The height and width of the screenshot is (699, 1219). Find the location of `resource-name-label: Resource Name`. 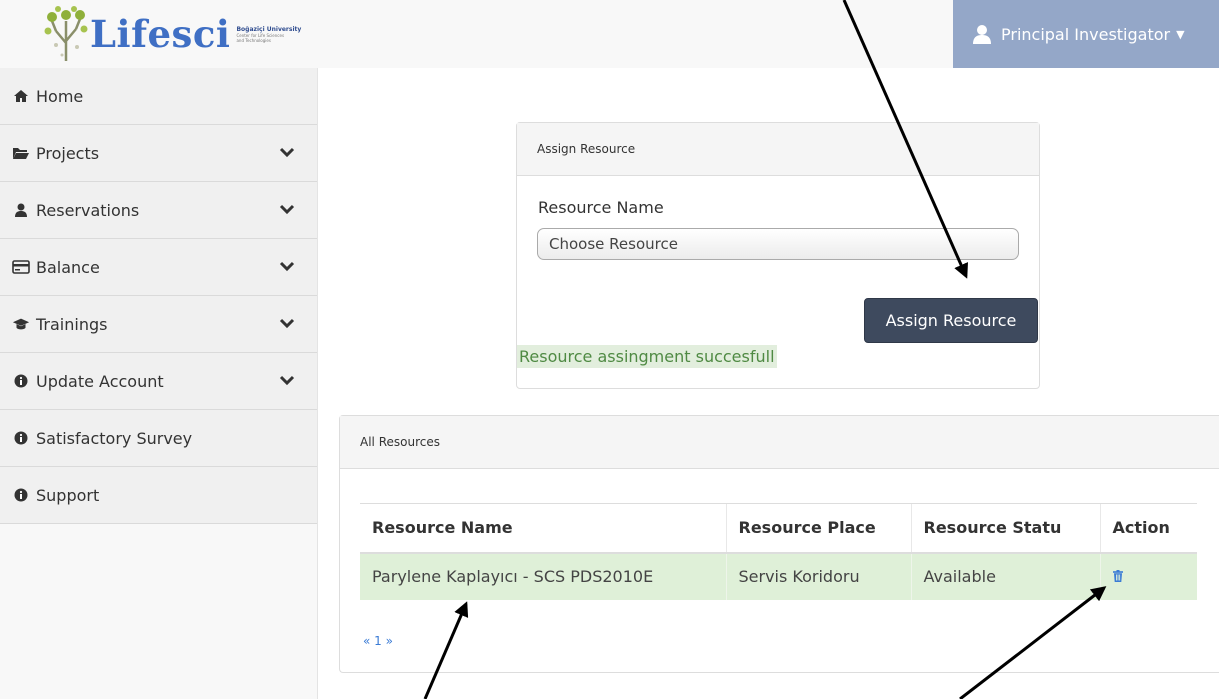

resource-name-label: Resource Name is located at coordinates (601, 207).